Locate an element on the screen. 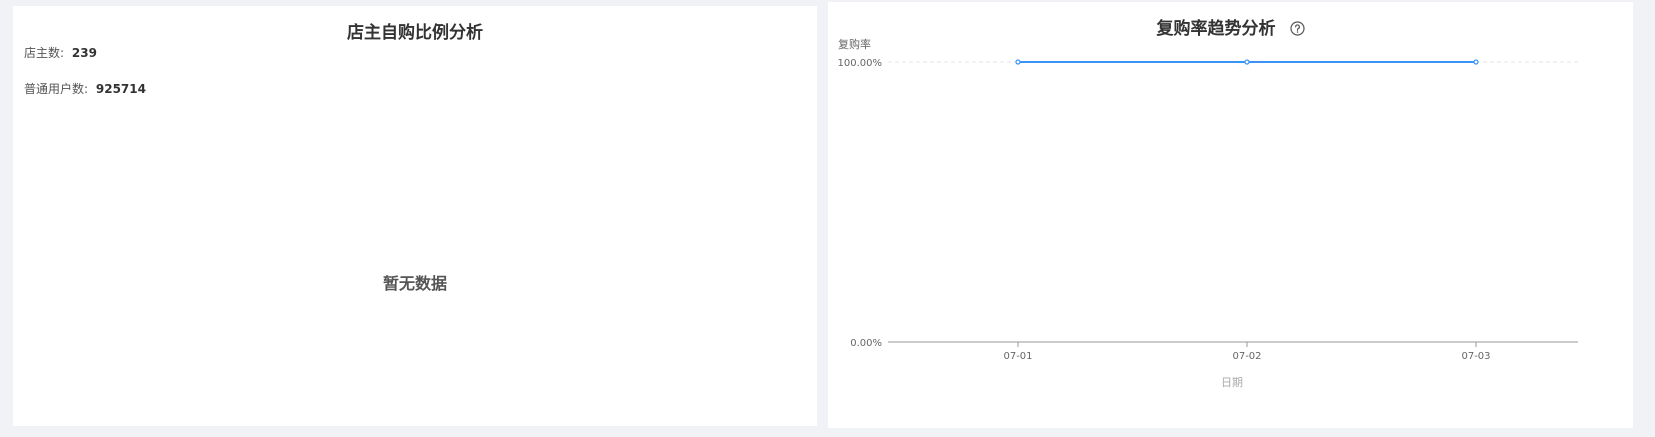  panel-title: 店主自购比例分析 is located at coordinates (415, 33).